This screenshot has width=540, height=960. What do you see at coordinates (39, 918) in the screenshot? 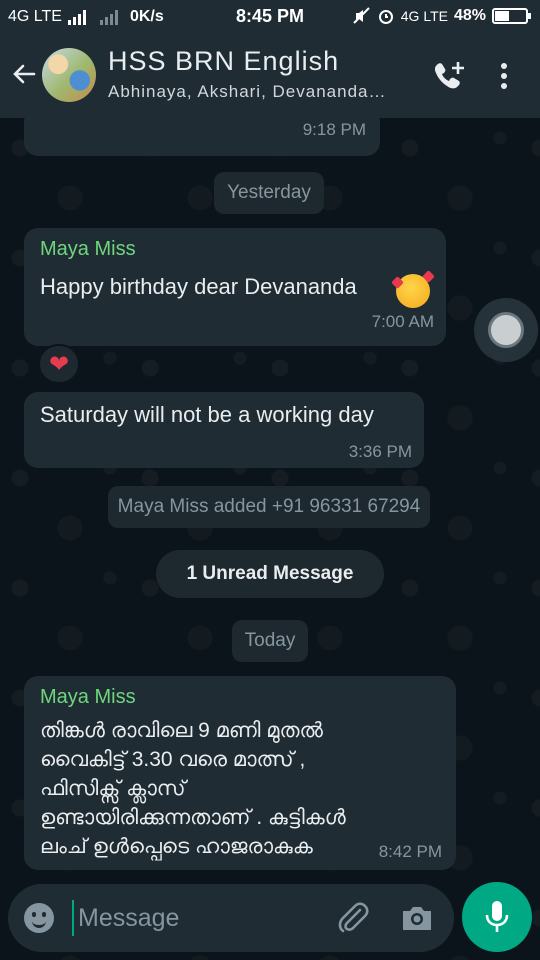
I see `emoji-icon` at bounding box center [39, 918].